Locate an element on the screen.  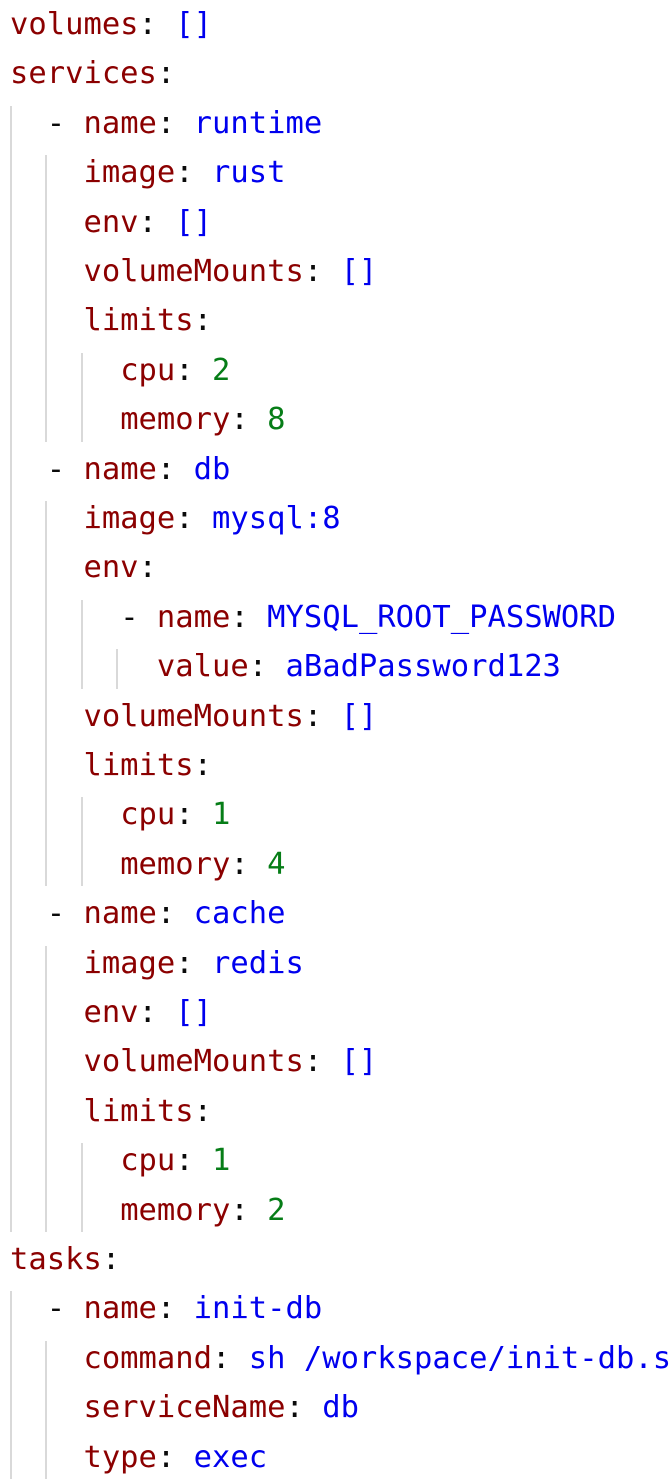
code-line: memory: 8 is located at coordinates (336, 419).